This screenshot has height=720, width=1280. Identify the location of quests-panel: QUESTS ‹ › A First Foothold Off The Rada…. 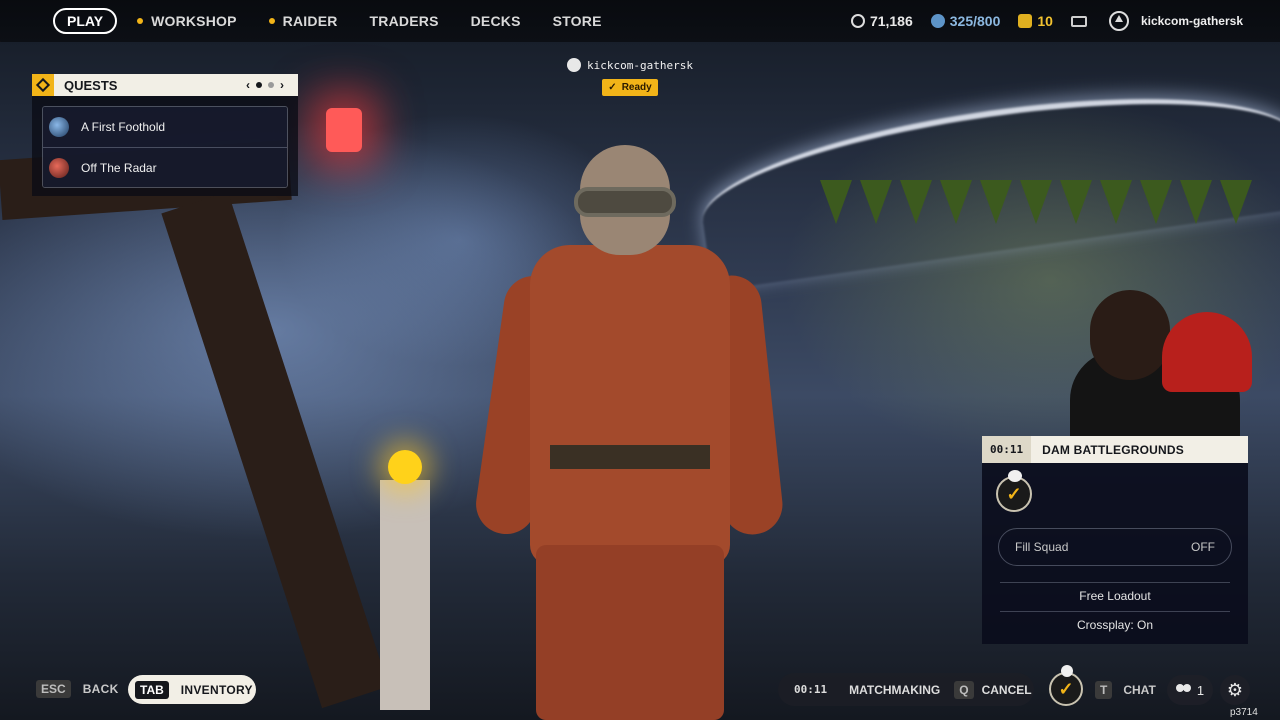
(165, 135).